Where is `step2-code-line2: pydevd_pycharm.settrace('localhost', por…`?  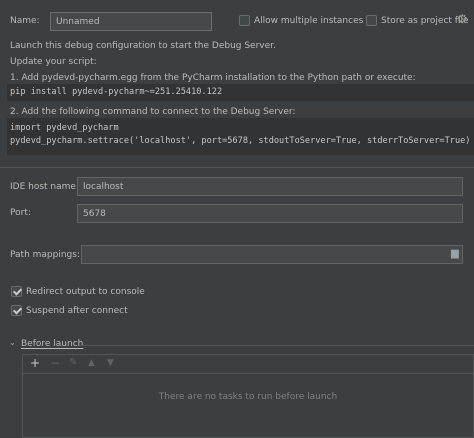
step2-code-line2: pydevd_pycharm.settrace('localhost', por… is located at coordinates (240, 141).